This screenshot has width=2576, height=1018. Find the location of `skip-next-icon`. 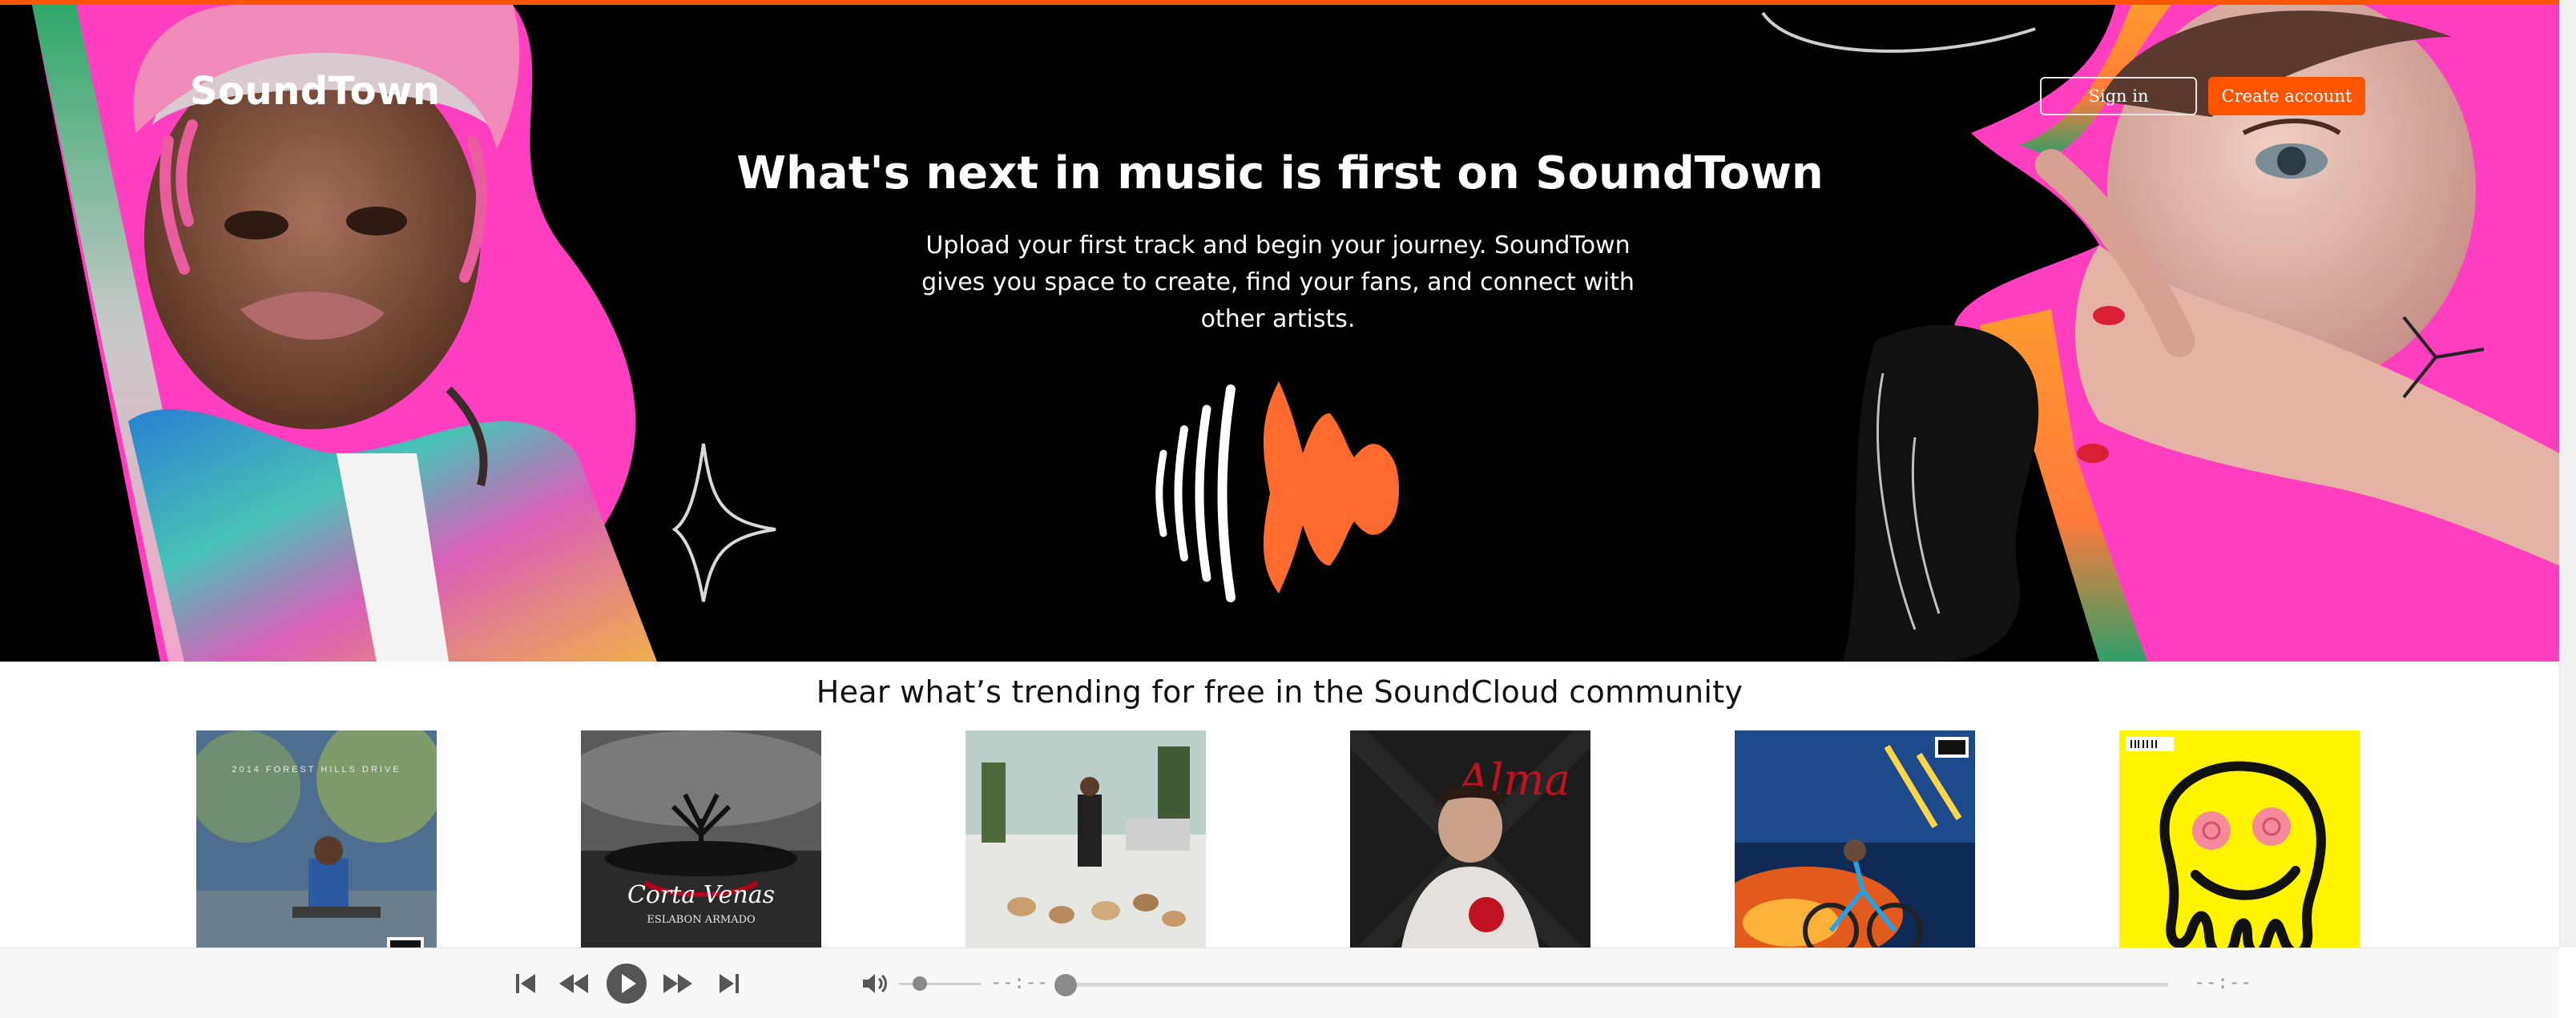

skip-next-icon is located at coordinates (729, 983).